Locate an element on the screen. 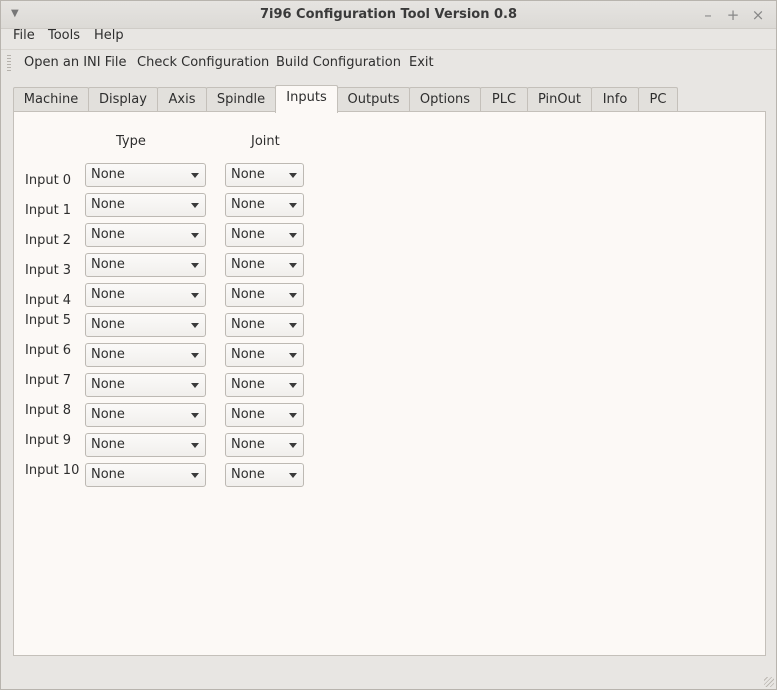  input-0-type-select: None is located at coordinates (145, 175).